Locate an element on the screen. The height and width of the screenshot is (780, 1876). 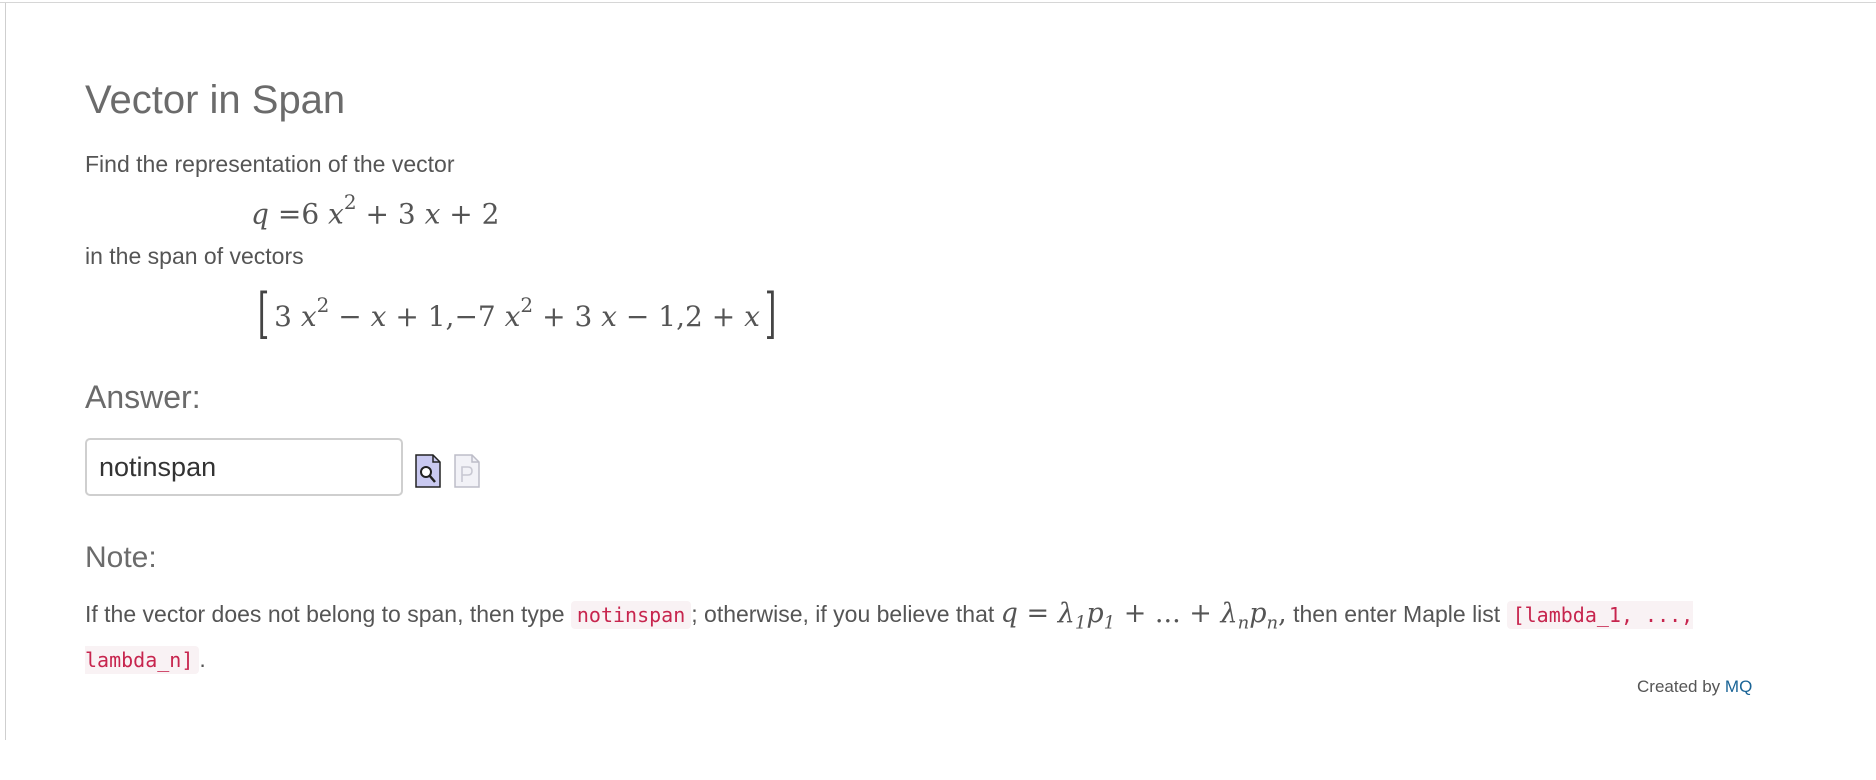
vector-equation: q =6 x2 + 3 x + 2 is located at coordinates (375, 211).